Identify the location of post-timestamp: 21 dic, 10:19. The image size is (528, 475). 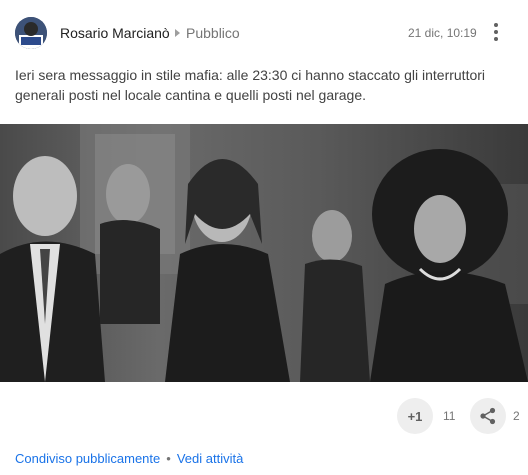
(442, 33).